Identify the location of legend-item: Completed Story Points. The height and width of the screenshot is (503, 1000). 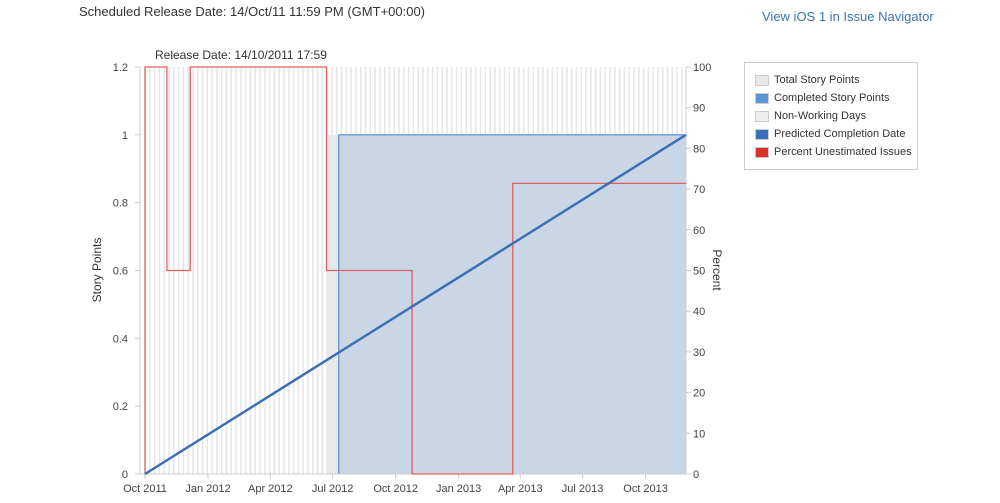
(822, 98).